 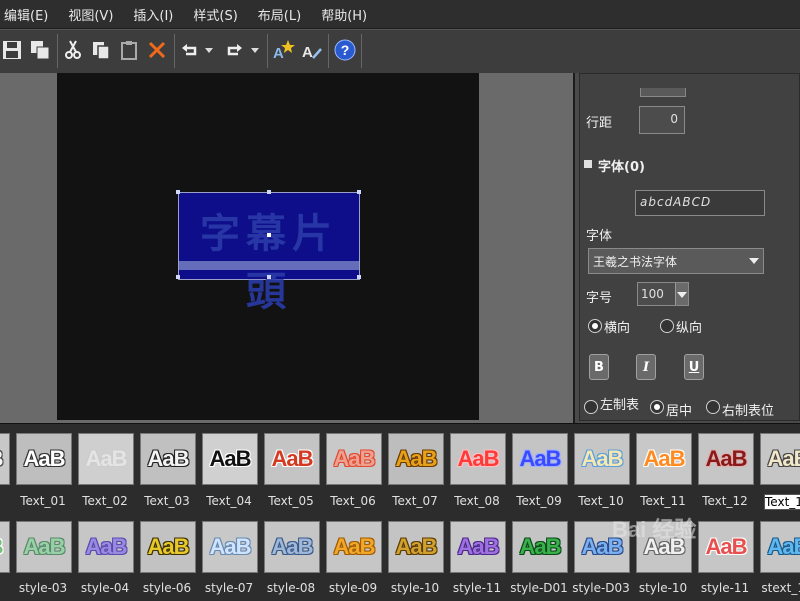 I want to click on chevron-down-icon, so click(x=682, y=295).